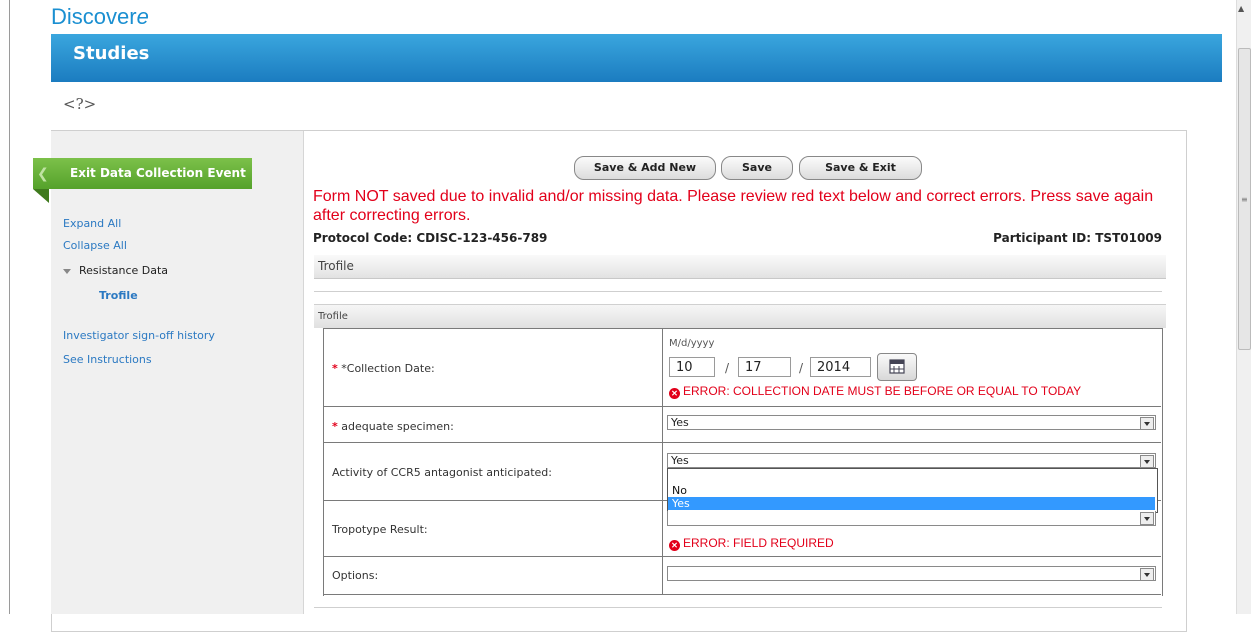 This screenshot has width=1251, height=632. I want to click on options-label: Options:, so click(355, 575).